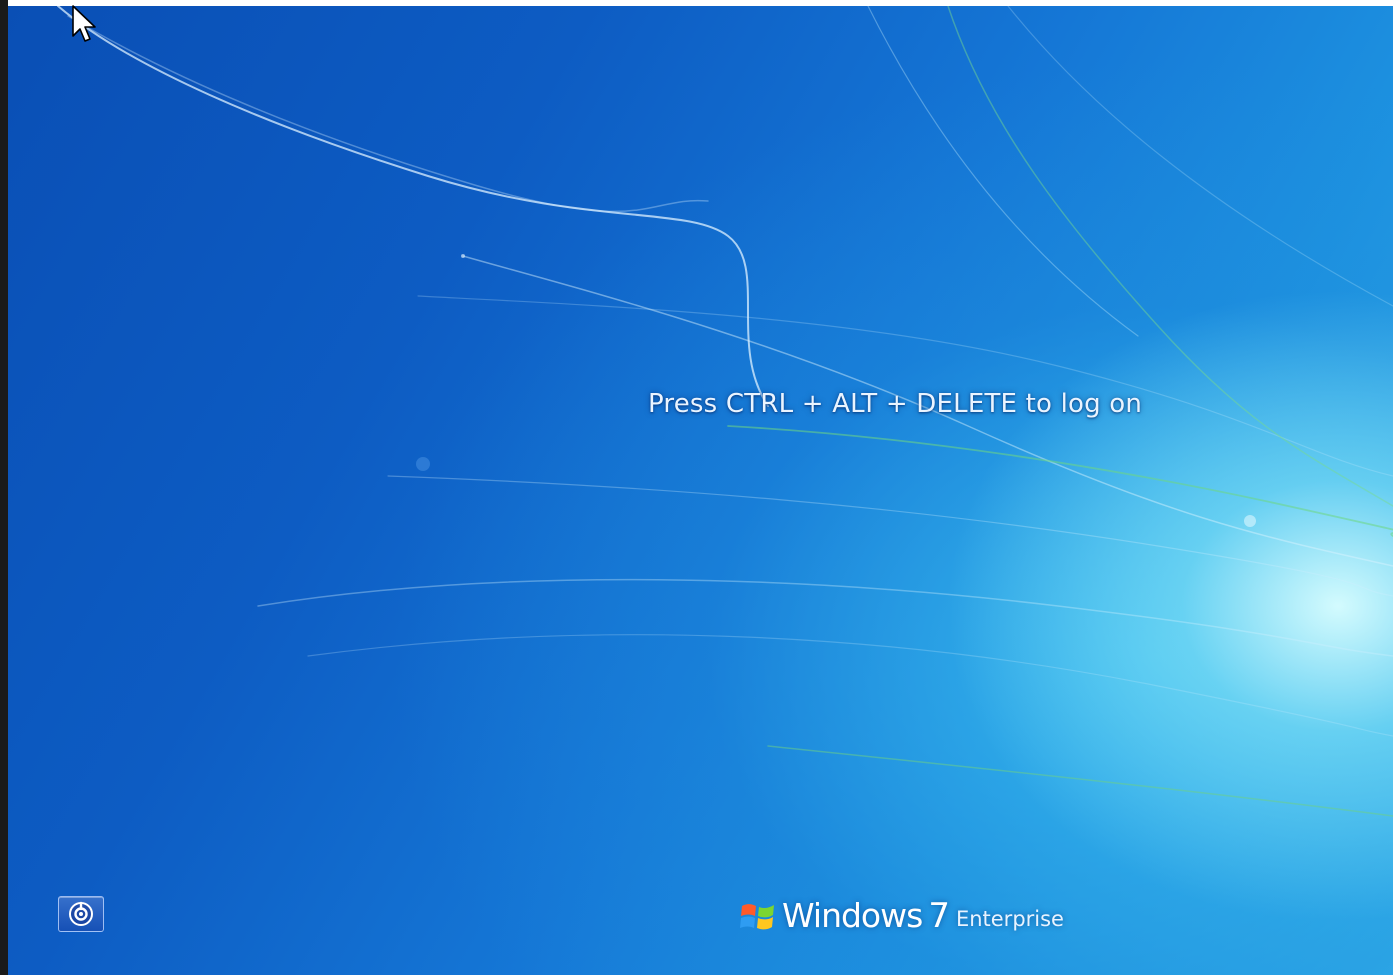 The height and width of the screenshot is (975, 1393). Describe the element at coordinates (4, 487) in the screenshot. I see `screen-left-edge` at that location.